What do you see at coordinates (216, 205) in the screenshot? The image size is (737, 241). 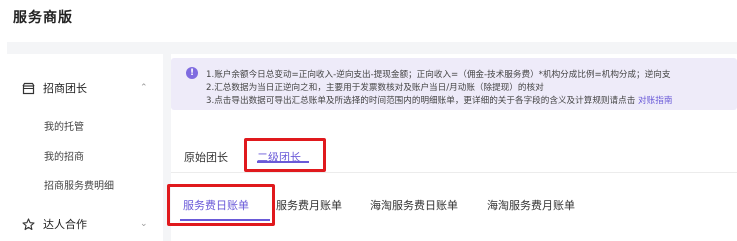 I see `tab-service-fee-daily: 服务费日账单` at bounding box center [216, 205].